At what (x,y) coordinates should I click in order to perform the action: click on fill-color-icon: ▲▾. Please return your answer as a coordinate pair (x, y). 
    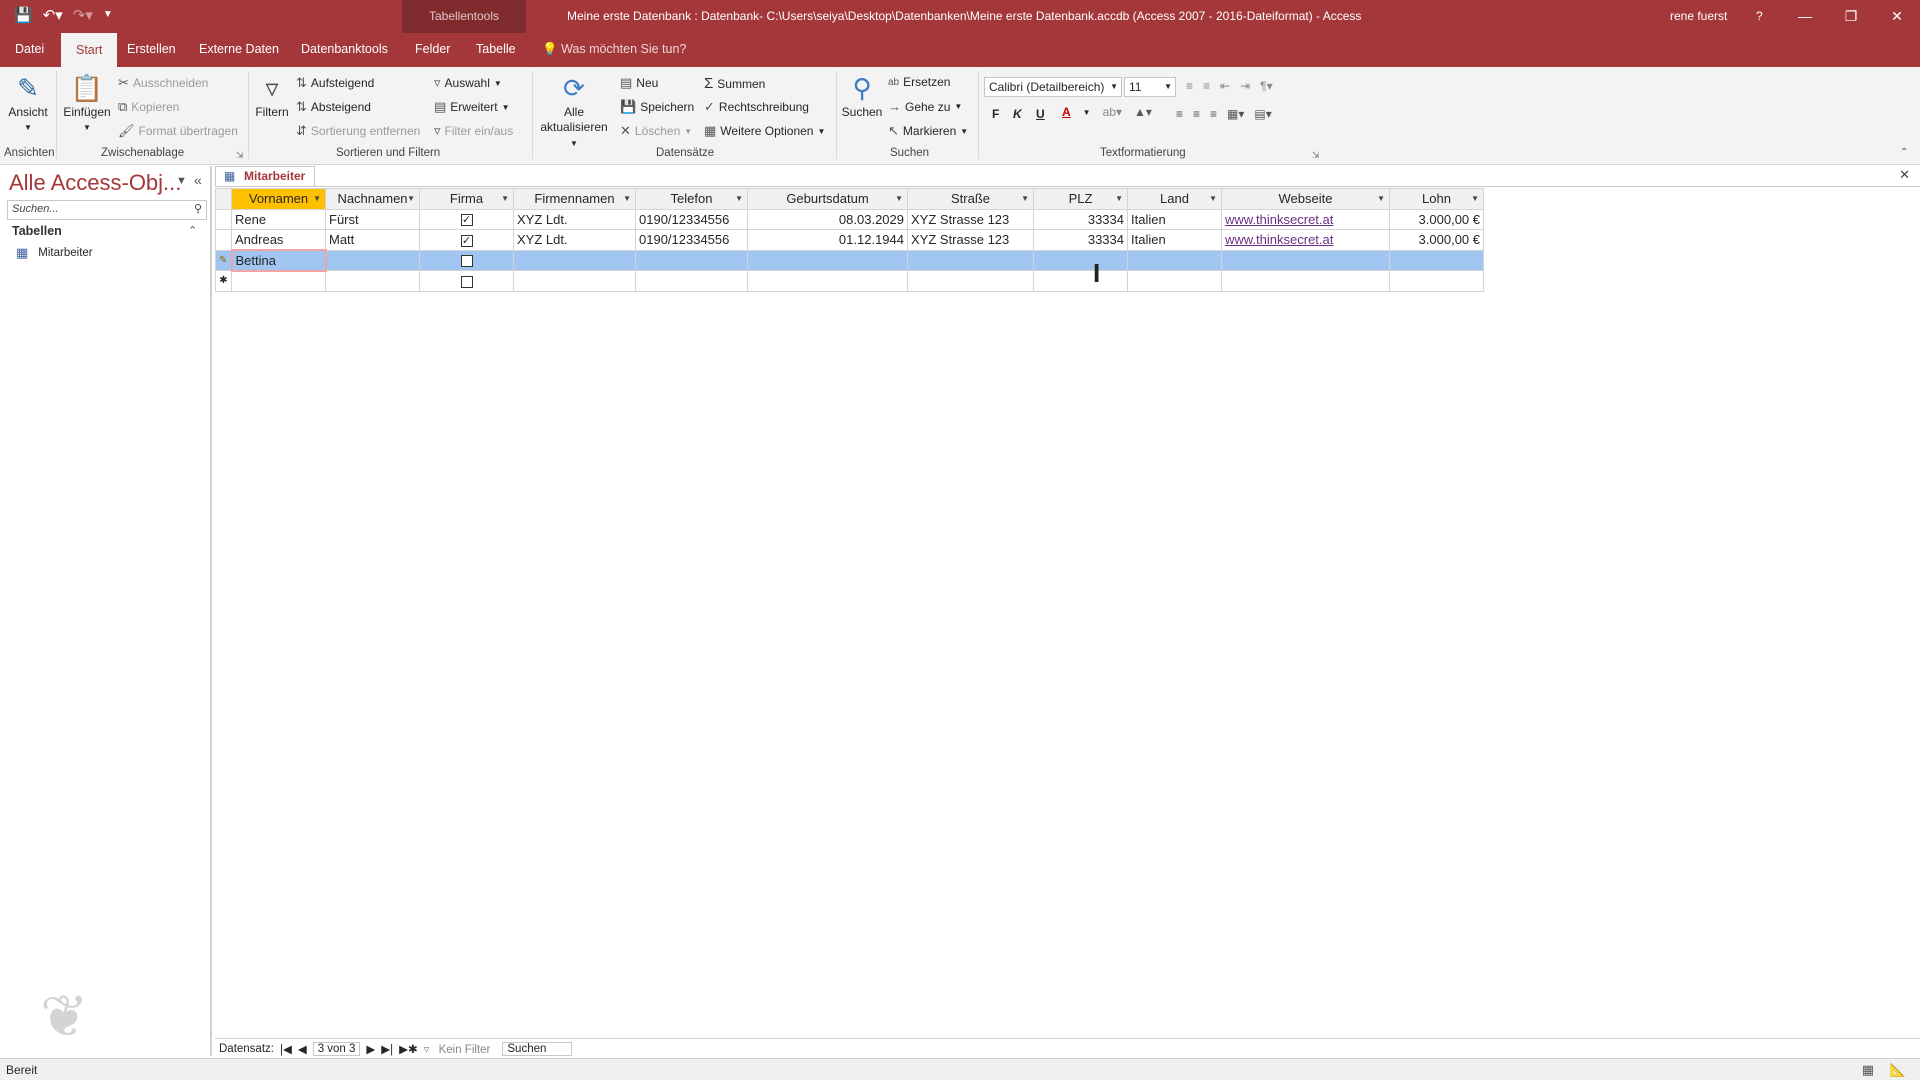
    Looking at the image, I should click on (1143, 112).